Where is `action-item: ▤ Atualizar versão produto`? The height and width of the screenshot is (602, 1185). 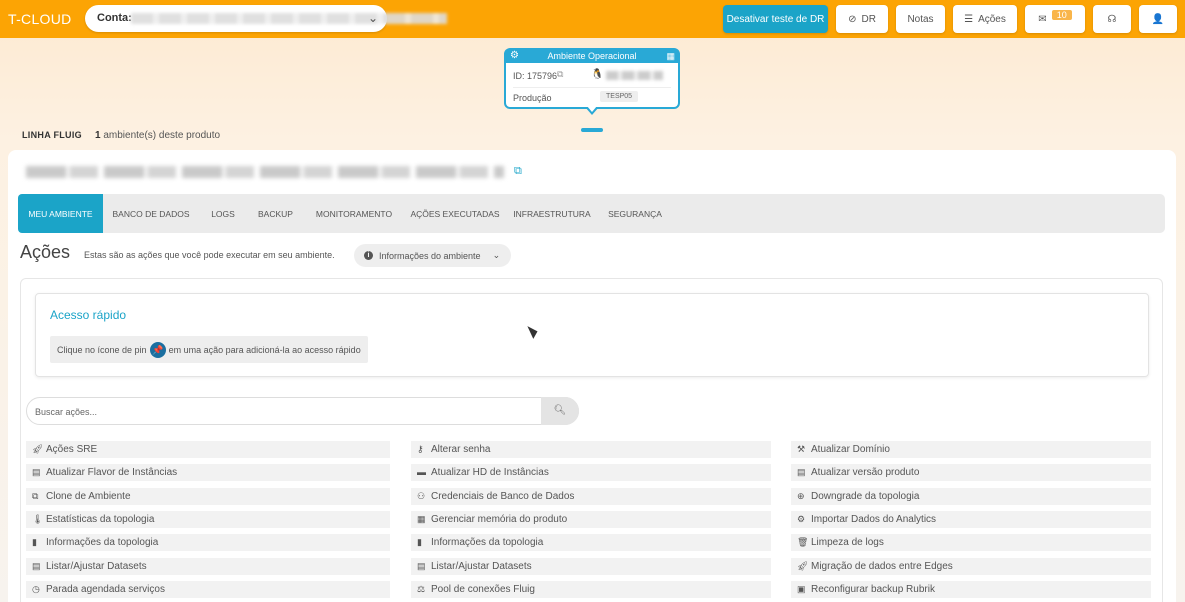 action-item: ▤ Atualizar versão produto is located at coordinates (971, 473).